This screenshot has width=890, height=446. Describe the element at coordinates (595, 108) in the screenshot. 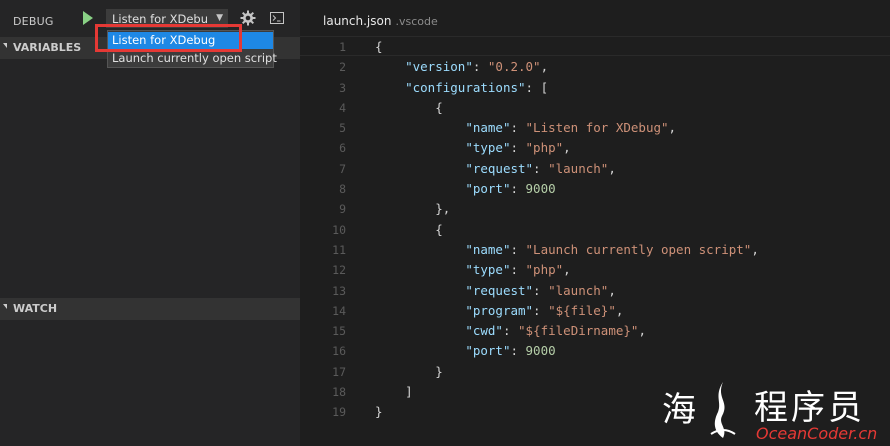

I see `code-line: 4 {` at that location.